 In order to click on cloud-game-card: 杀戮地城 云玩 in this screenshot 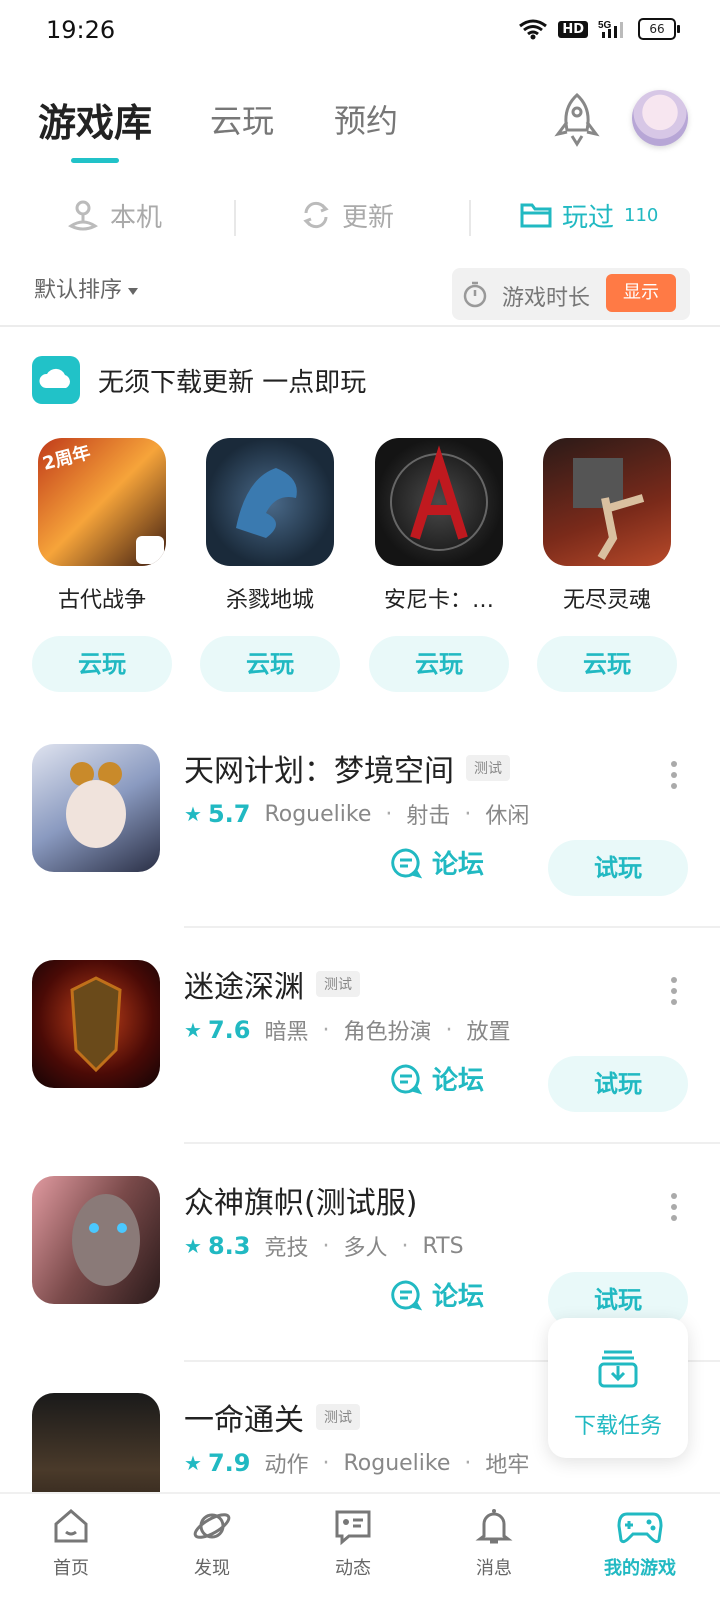, I will do `click(270, 565)`.